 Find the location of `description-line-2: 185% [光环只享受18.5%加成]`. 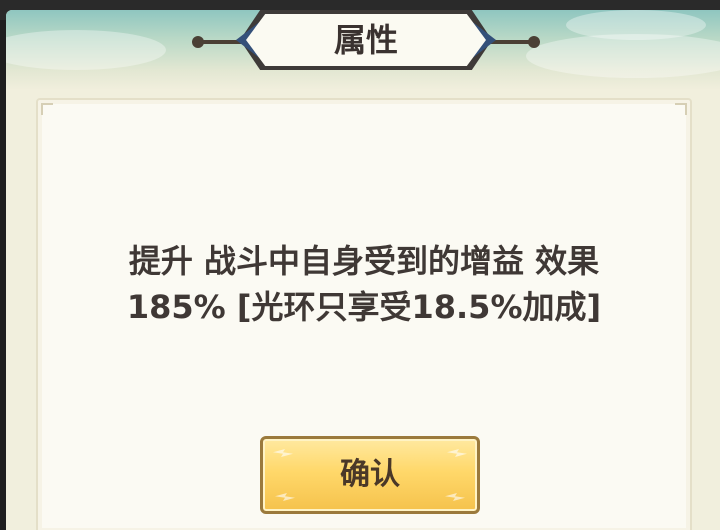

description-line-2: 185% [光环只享受18.5%加成] is located at coordinates (364, 307).